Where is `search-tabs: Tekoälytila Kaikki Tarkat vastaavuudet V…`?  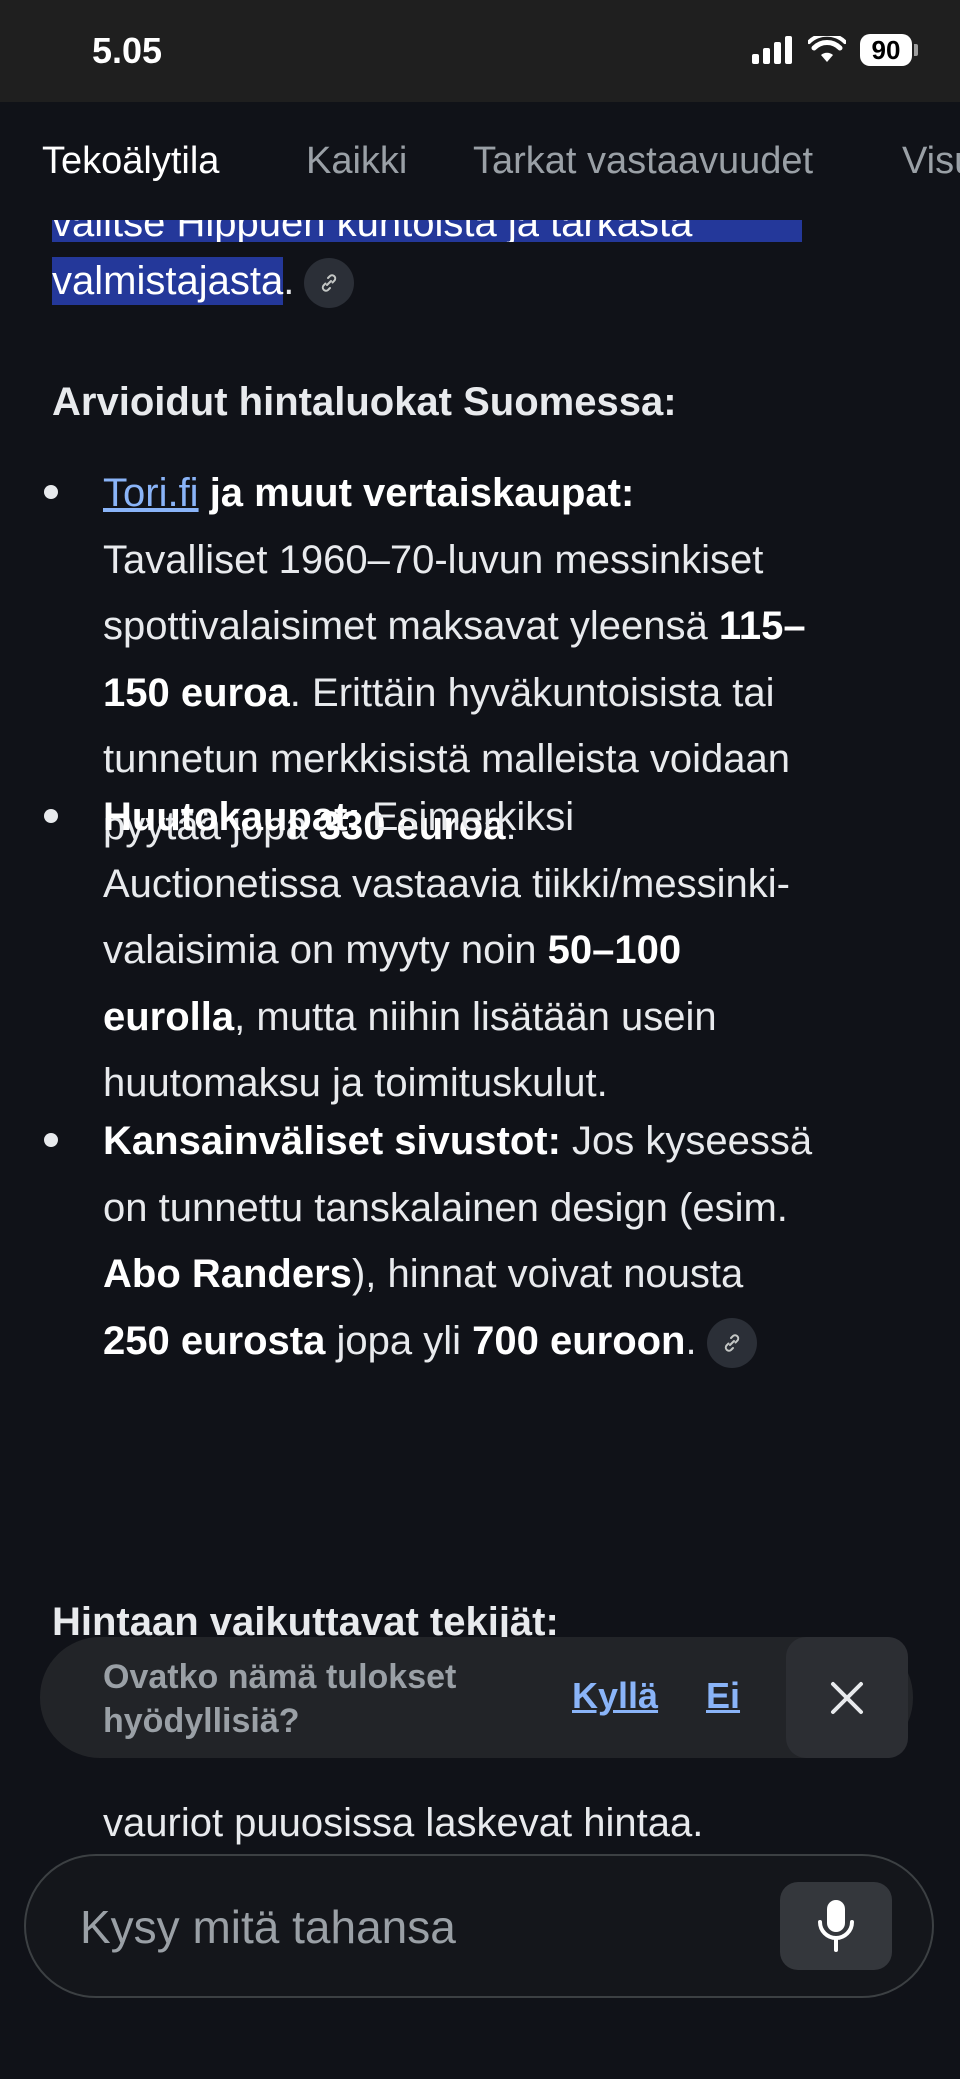 search-tabs: Tekoälytila Kaikki Tarkat vastaavuudet V… is located at coordinates (480, 161).